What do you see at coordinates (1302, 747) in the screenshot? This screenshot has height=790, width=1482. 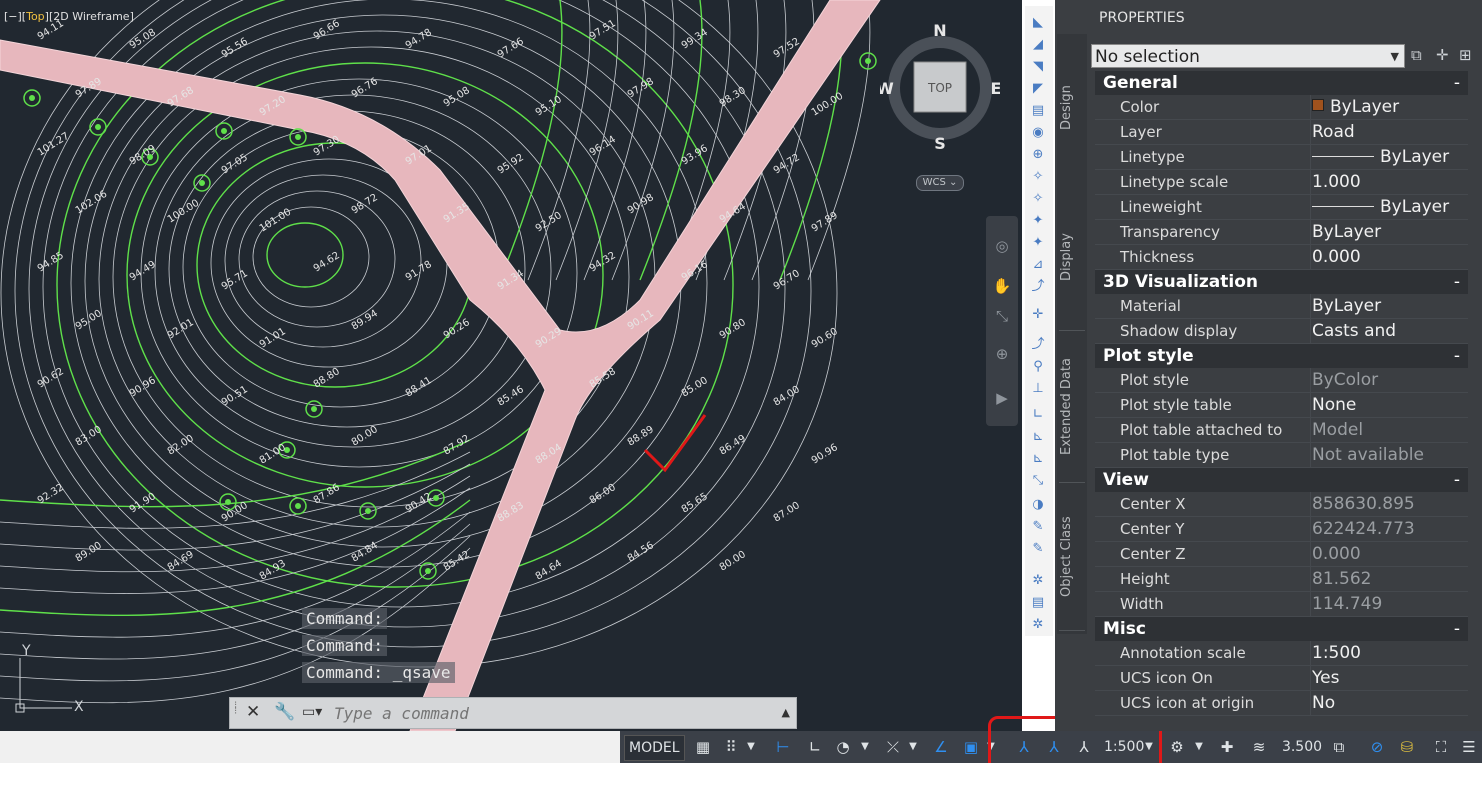 I see `lineweight-value: 3.500` at bounding box center [1302, 747].